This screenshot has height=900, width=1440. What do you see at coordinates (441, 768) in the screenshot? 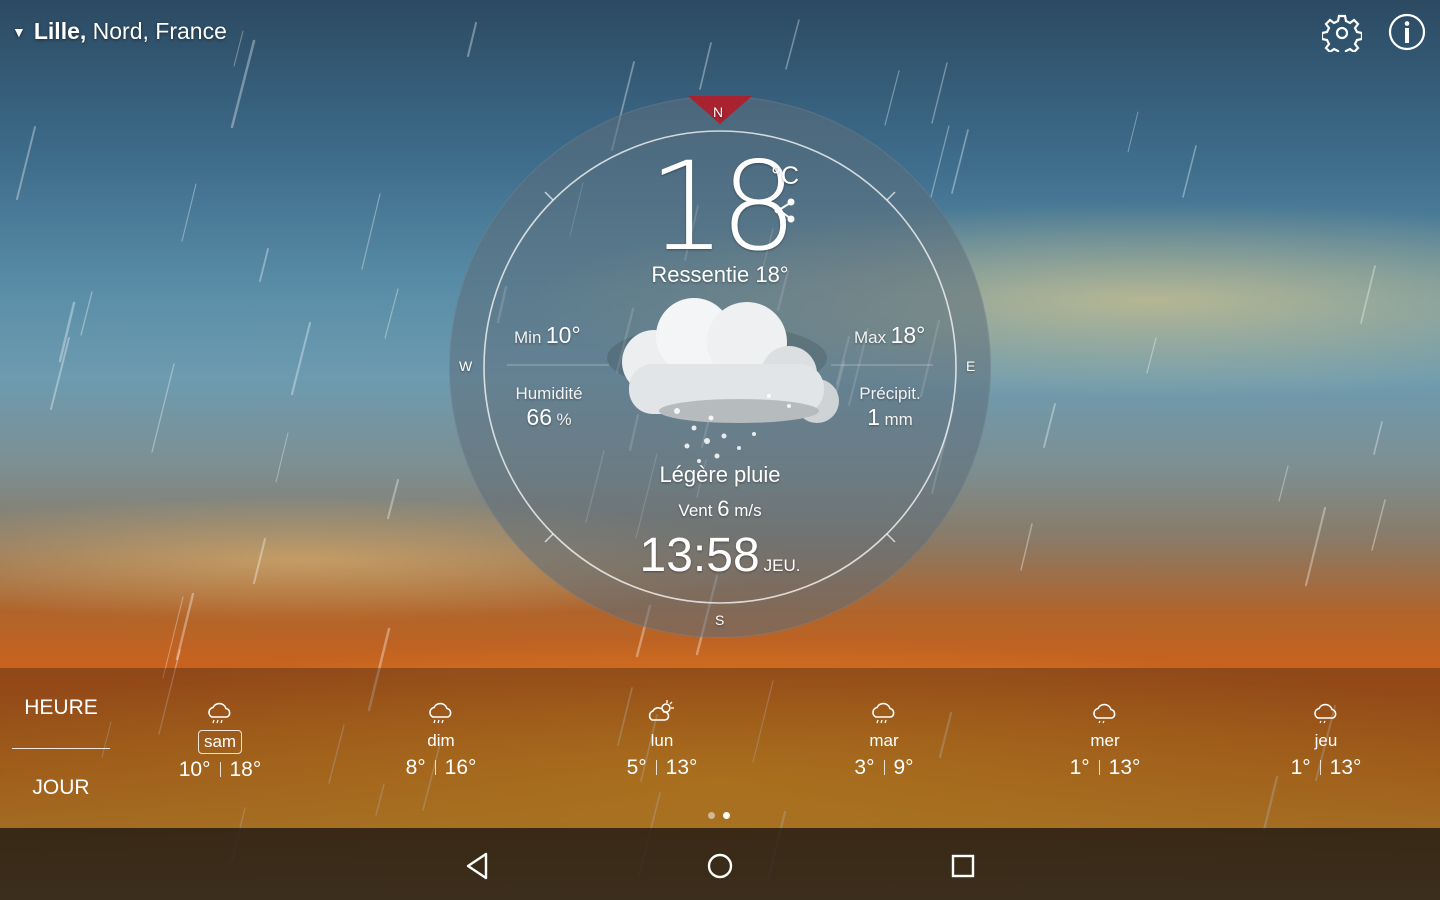
I see `forecast-temps: 8° 16°` at bounding box center [441, 768].